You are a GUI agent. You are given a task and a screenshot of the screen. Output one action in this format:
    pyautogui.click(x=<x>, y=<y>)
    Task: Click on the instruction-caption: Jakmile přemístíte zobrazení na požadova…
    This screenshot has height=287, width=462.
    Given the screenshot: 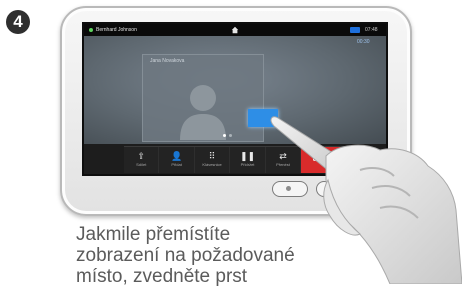 What is the action you would take?
    pyautogui.click(x=206, y=255)
    